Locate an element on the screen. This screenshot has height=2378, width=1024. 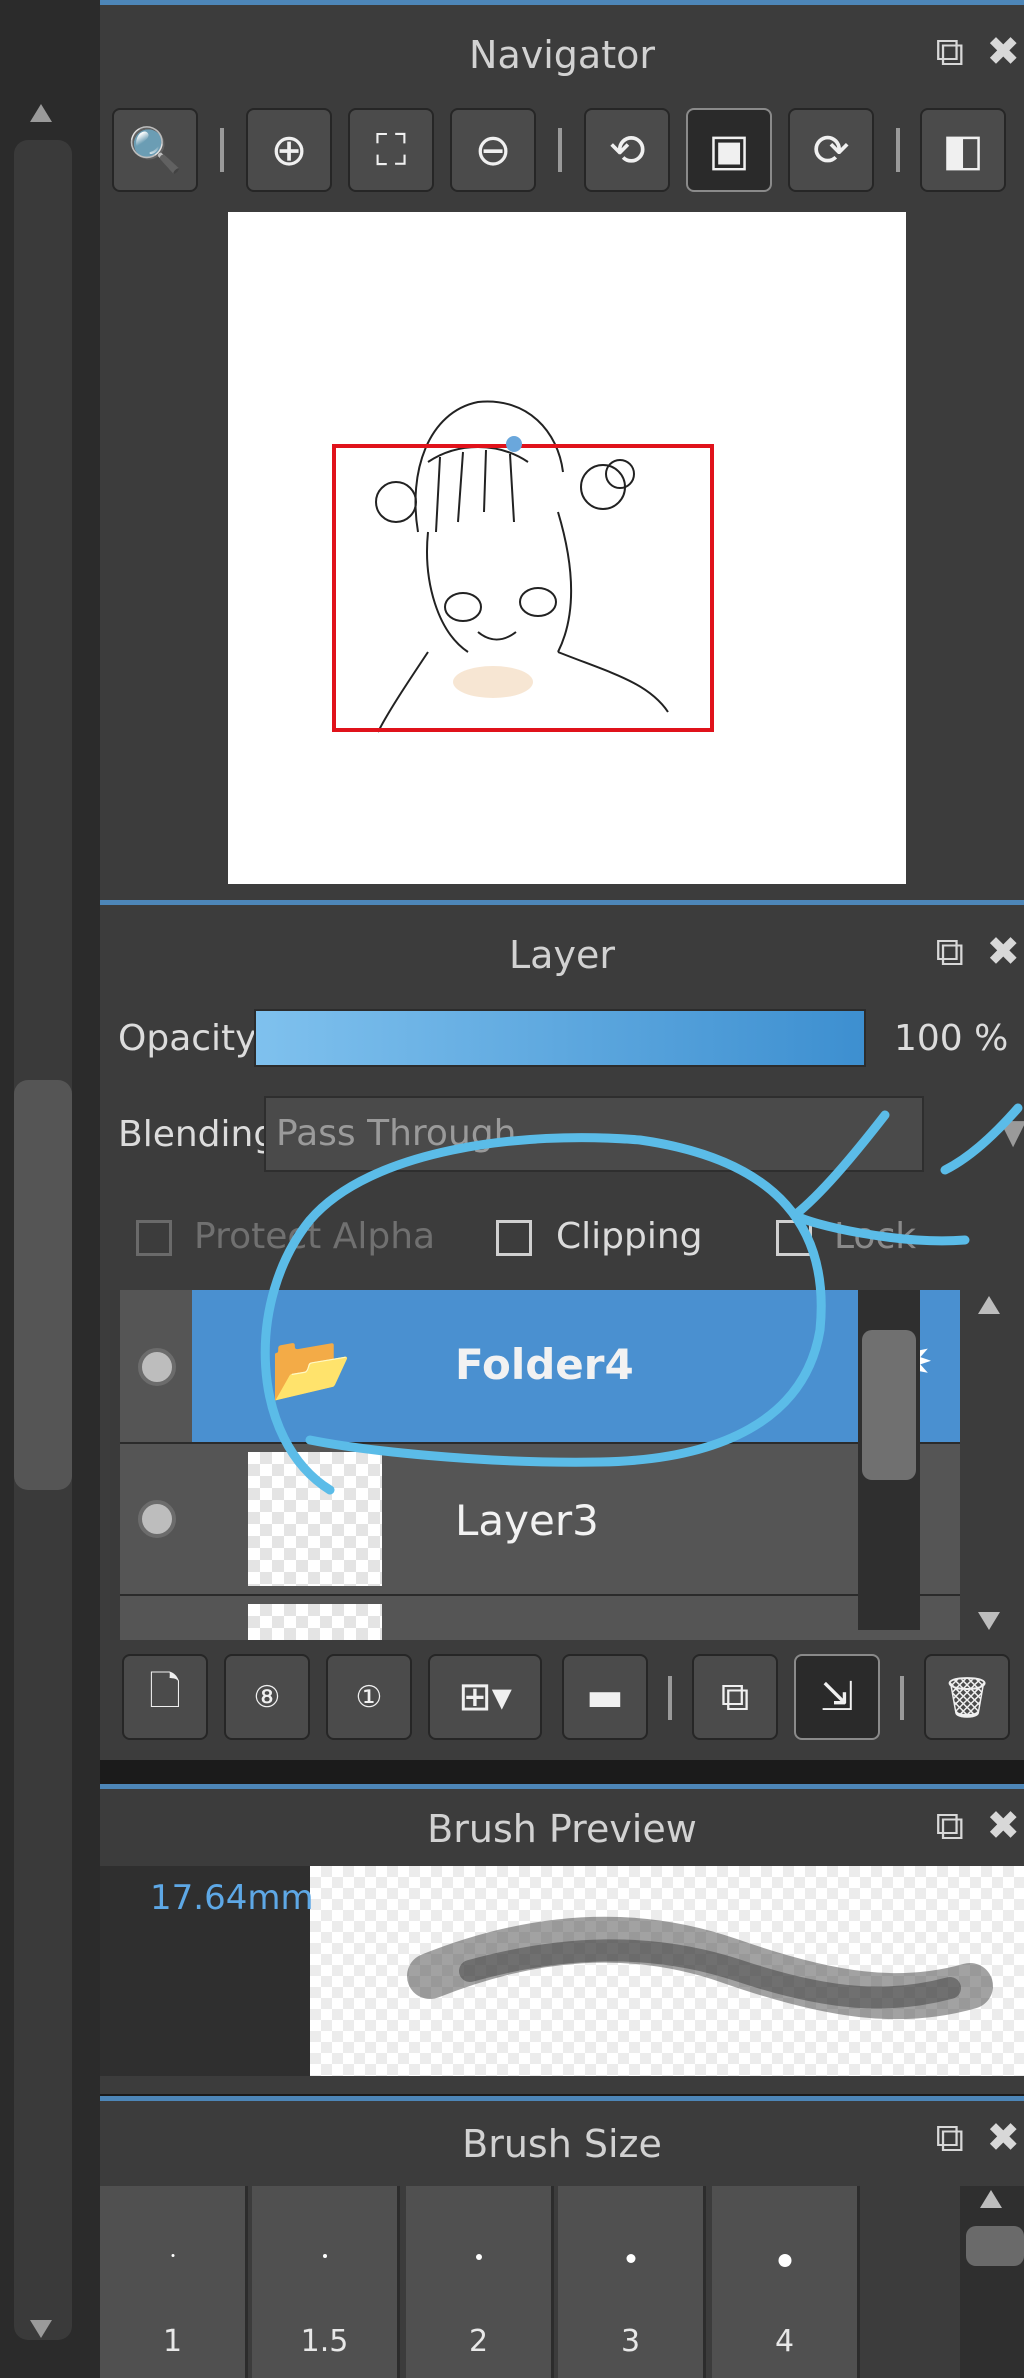
layer-scrollbar-thumb is located at coordinates (889, 1405).